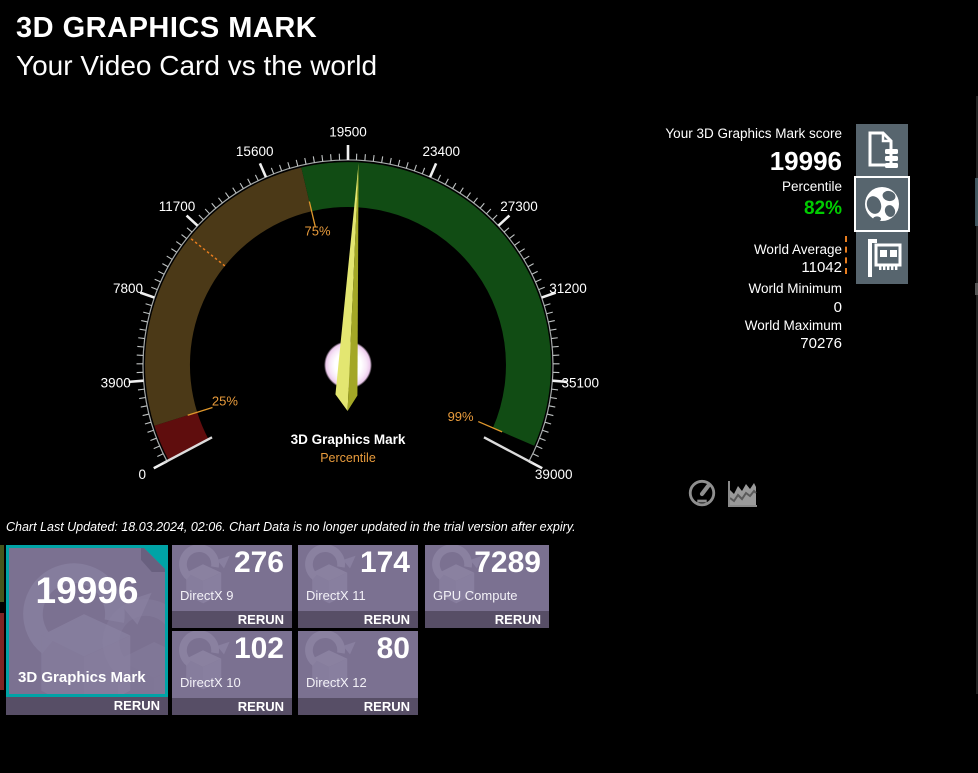 This screenshot has width=978, height=773. What do you see at coordinates (348, 132) in the screenshot?
I see `svg-text: 19500` at bounding box center [348, 132].